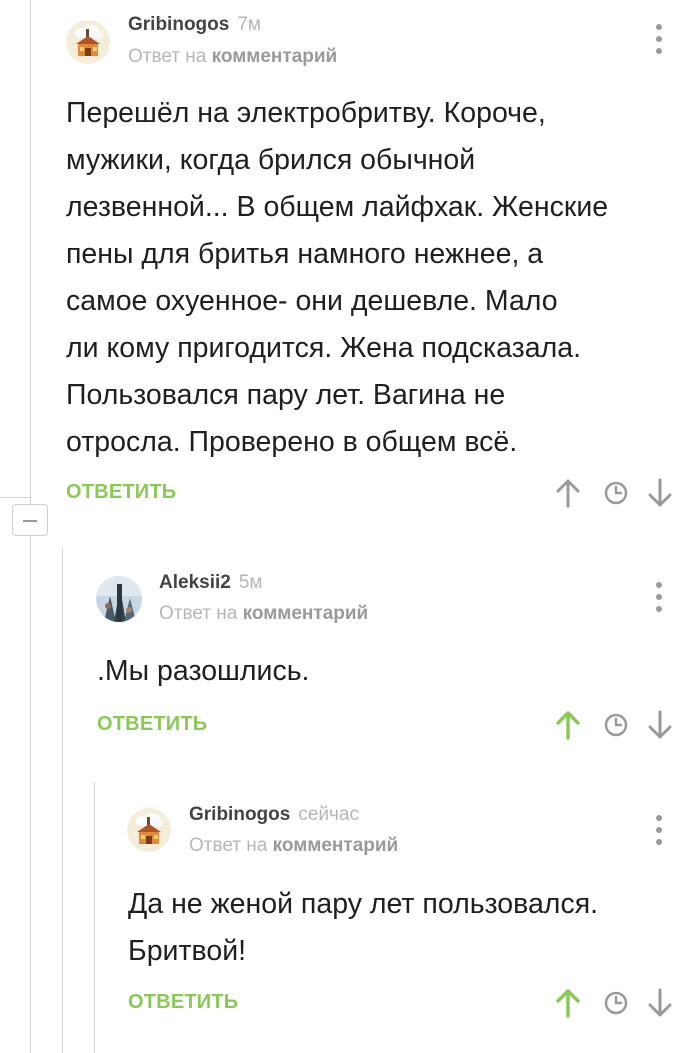 This screenshot has width=700, height=1053. Describe the element at coordinates (616, 1003) in the screenshot. I see `clock-icon` at that location.